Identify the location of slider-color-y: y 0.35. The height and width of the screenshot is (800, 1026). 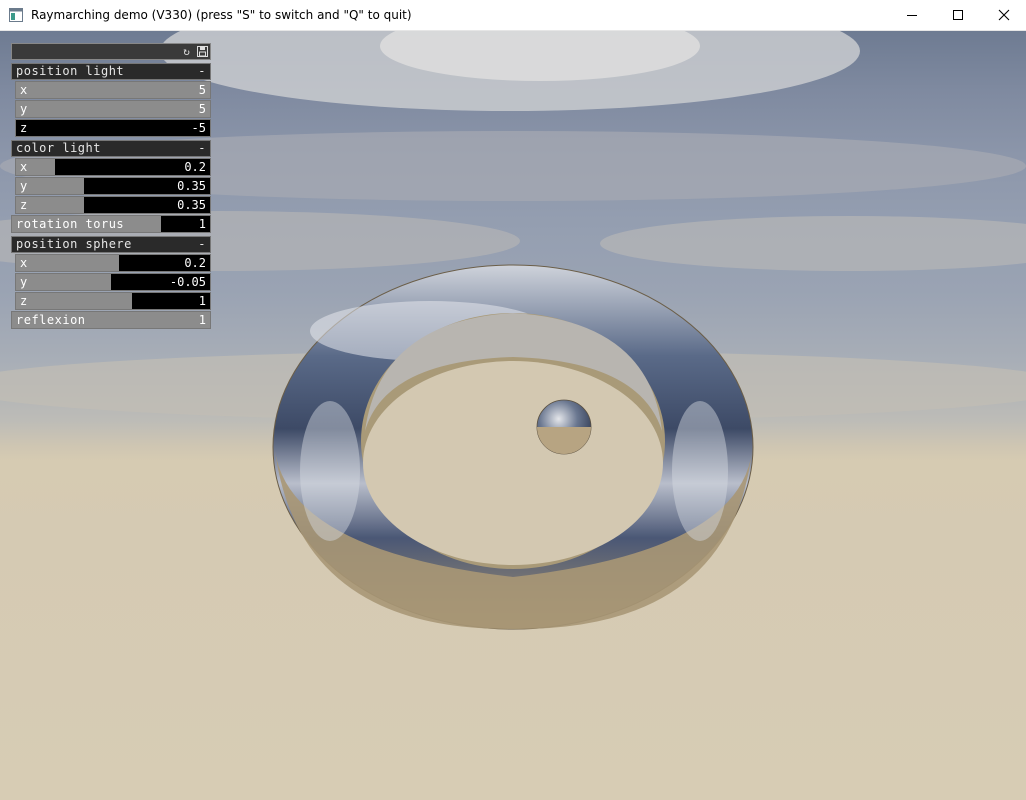
(113, 186).